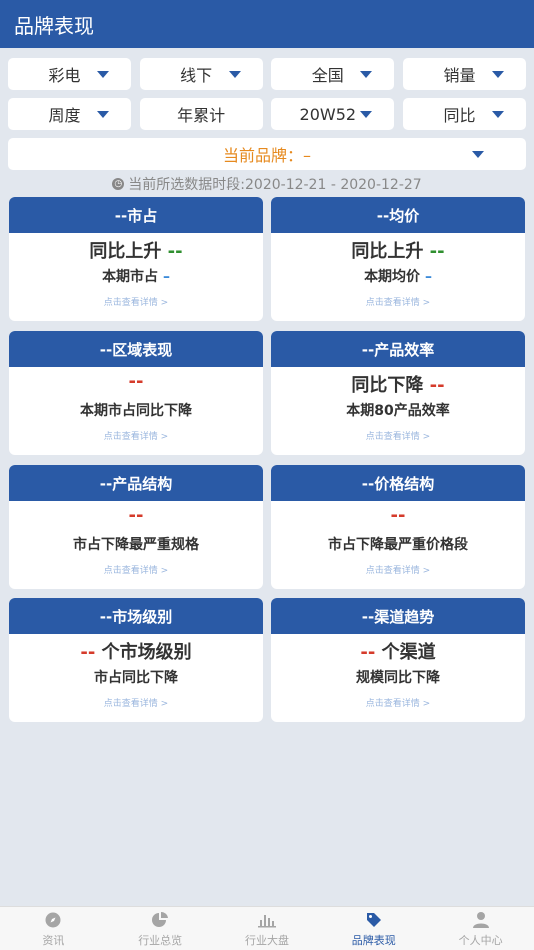 The width and height of the screenshot is (534, 950). I want to click on metric-card: --均价同比上升 -- 本期均价 – 点击查看详情 >, so click(398, 259).